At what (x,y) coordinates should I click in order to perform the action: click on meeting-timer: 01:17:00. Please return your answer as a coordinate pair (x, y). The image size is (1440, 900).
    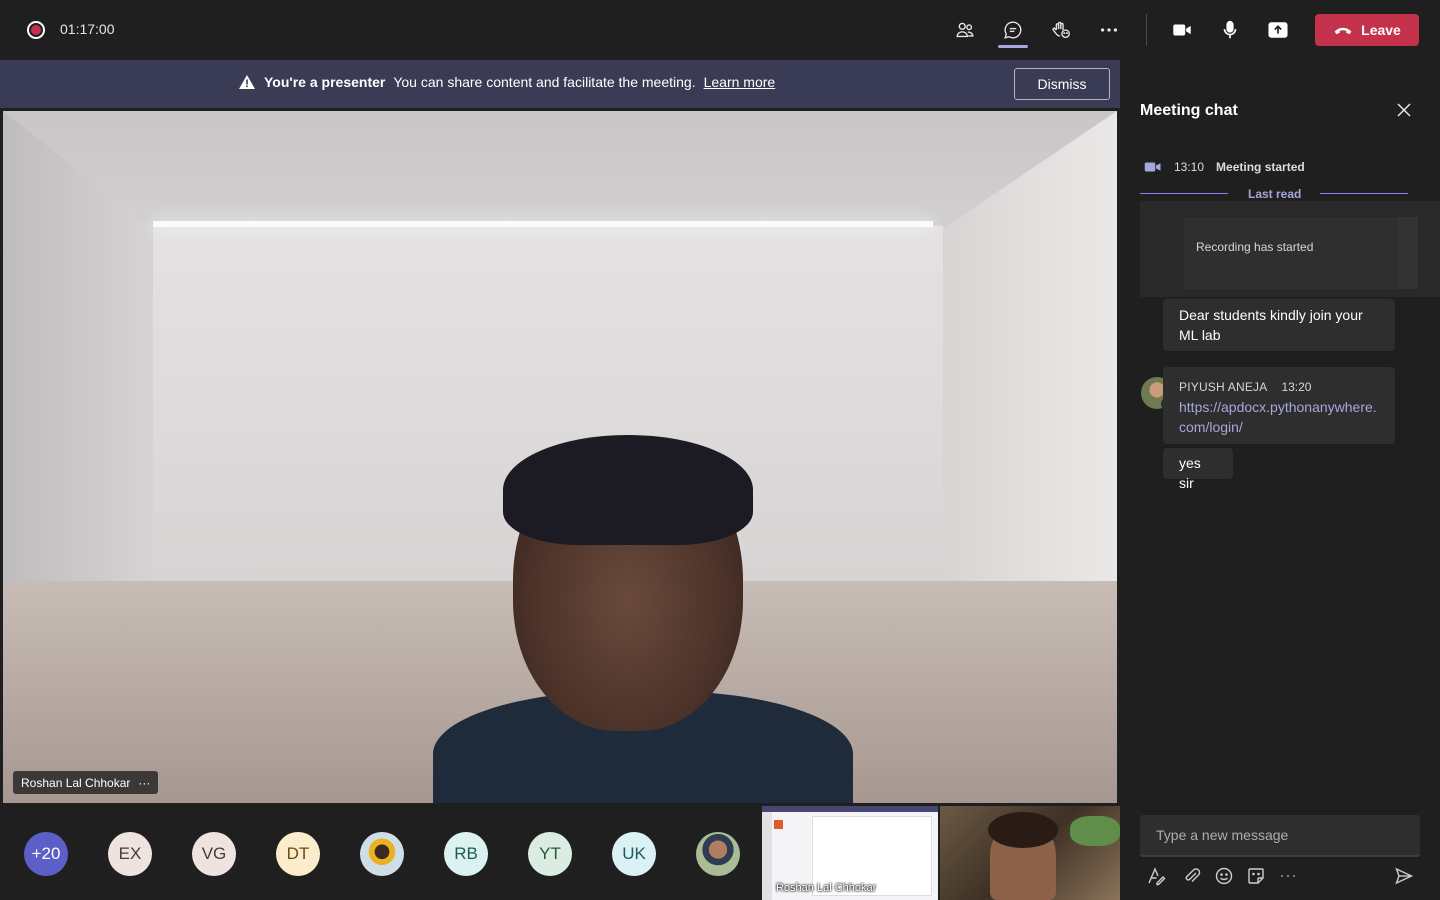
    Looking at the image, I should click on (87, 29).